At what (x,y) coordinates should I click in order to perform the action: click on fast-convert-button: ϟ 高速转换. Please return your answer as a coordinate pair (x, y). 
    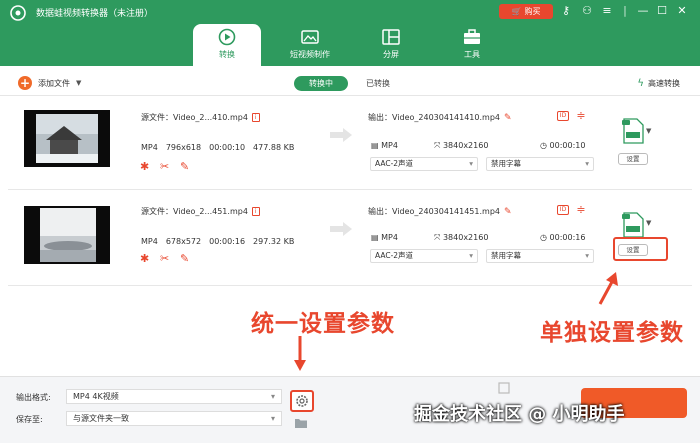
    Looking at the image, I should click on (658, 83).